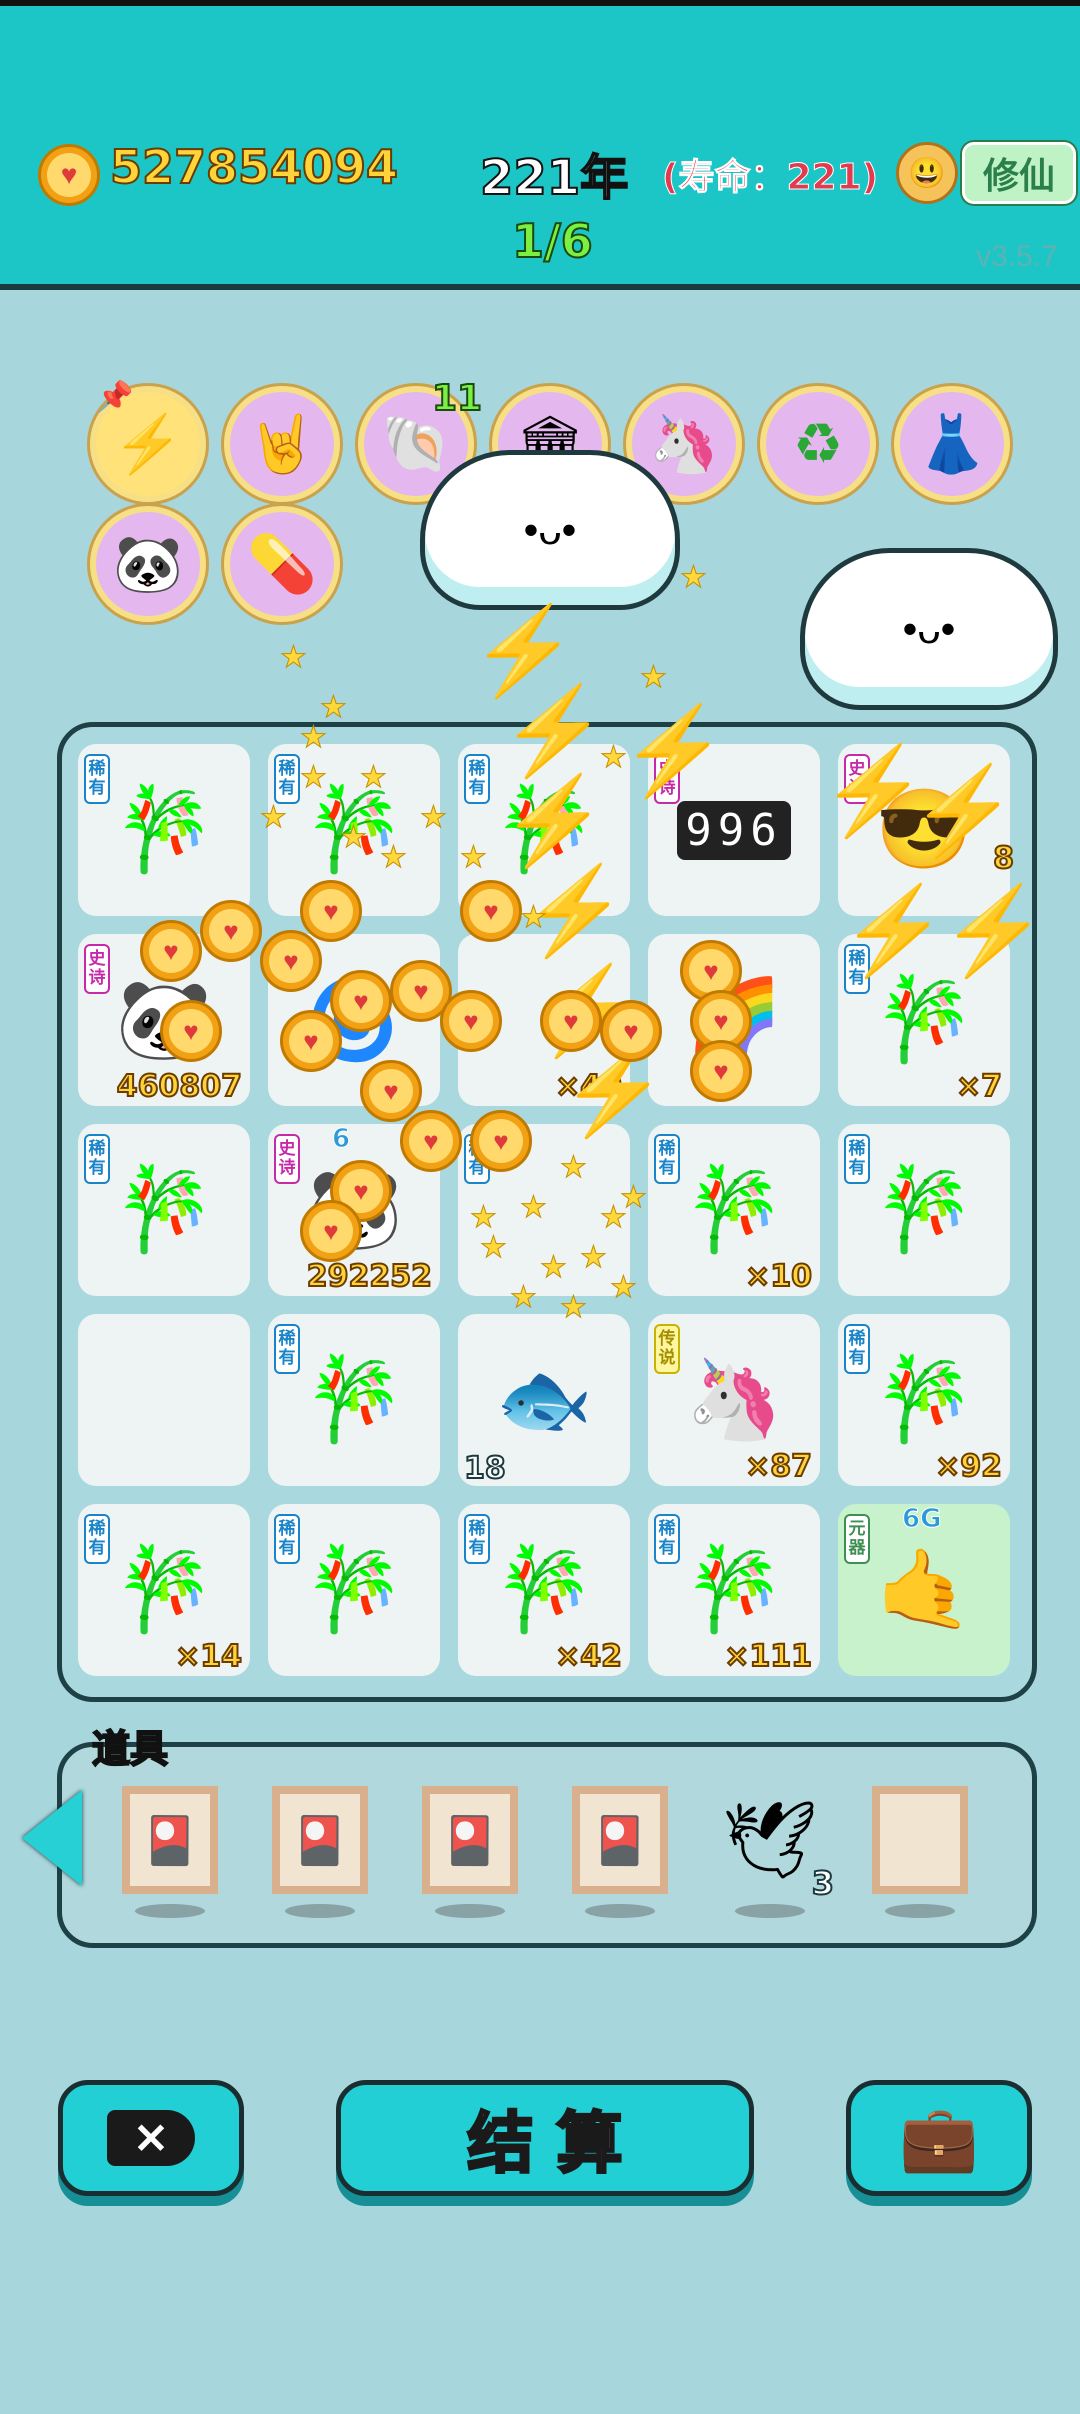  What do you see at coordinates (115, 397) in the screenshot?
I see `pin-icon: 📌` at bounding box center [115, 397].